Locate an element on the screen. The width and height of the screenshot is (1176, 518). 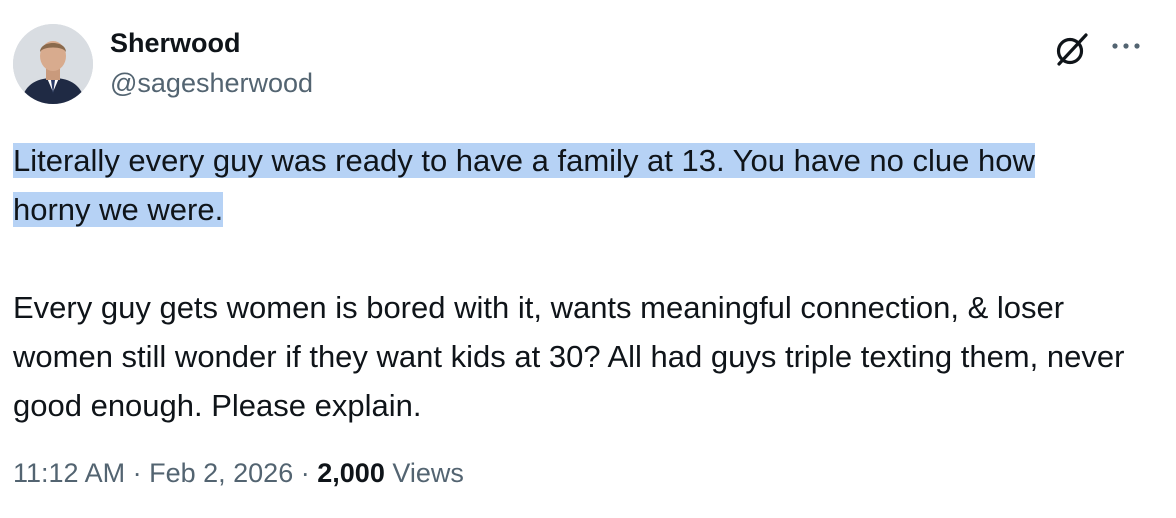
grok-icon is located at coordinates (1072, 49).